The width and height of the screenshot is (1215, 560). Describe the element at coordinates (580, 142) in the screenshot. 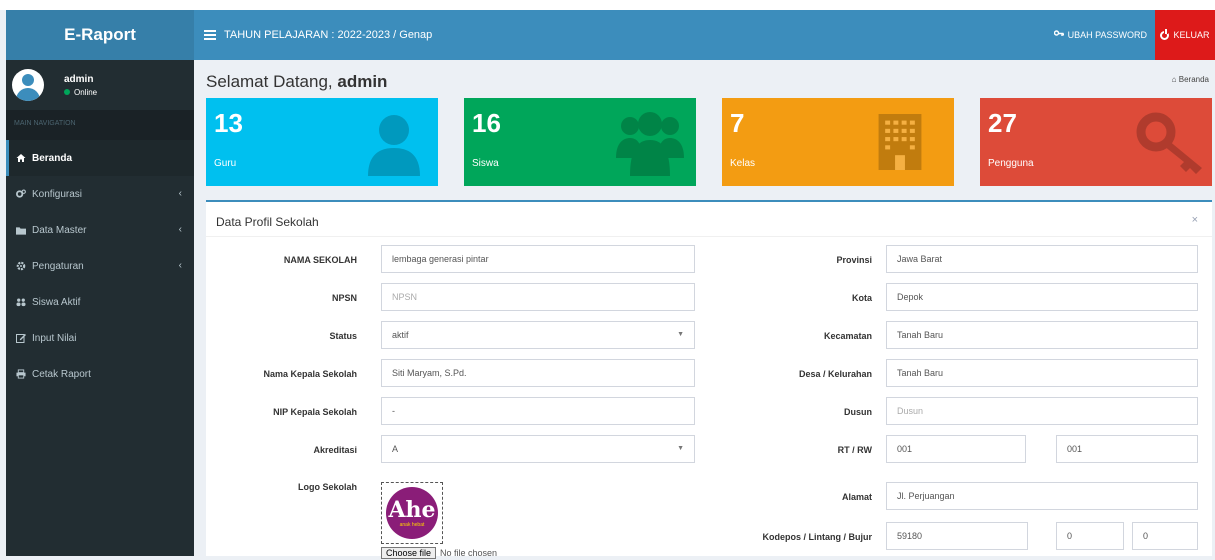

I see `stat-box-siswa: 16 Siswa` at that location.